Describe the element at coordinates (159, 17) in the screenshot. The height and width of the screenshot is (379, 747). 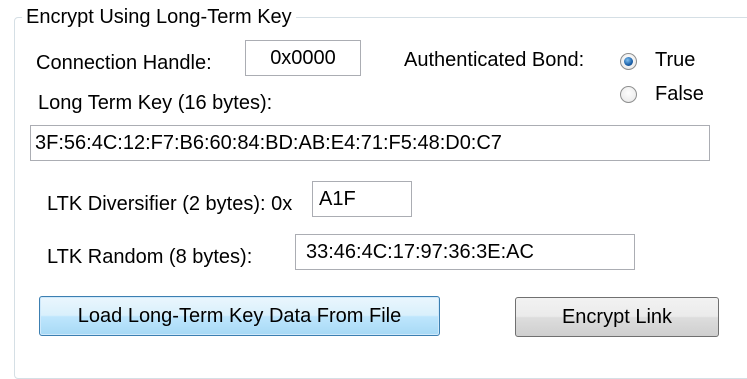
I see `group-title: Encrypt Using Long-Term Key` at that location.